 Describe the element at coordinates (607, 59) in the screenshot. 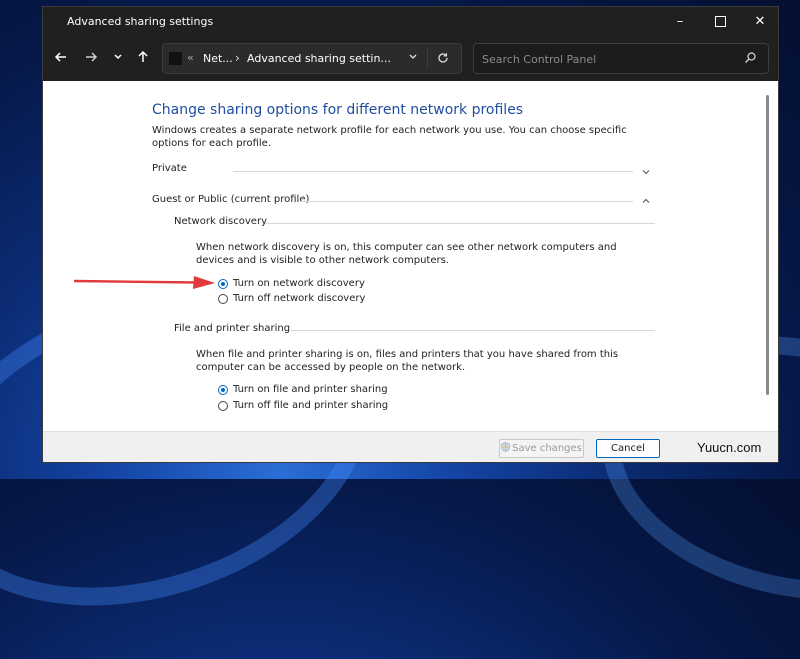

I see `search-input` at that location.